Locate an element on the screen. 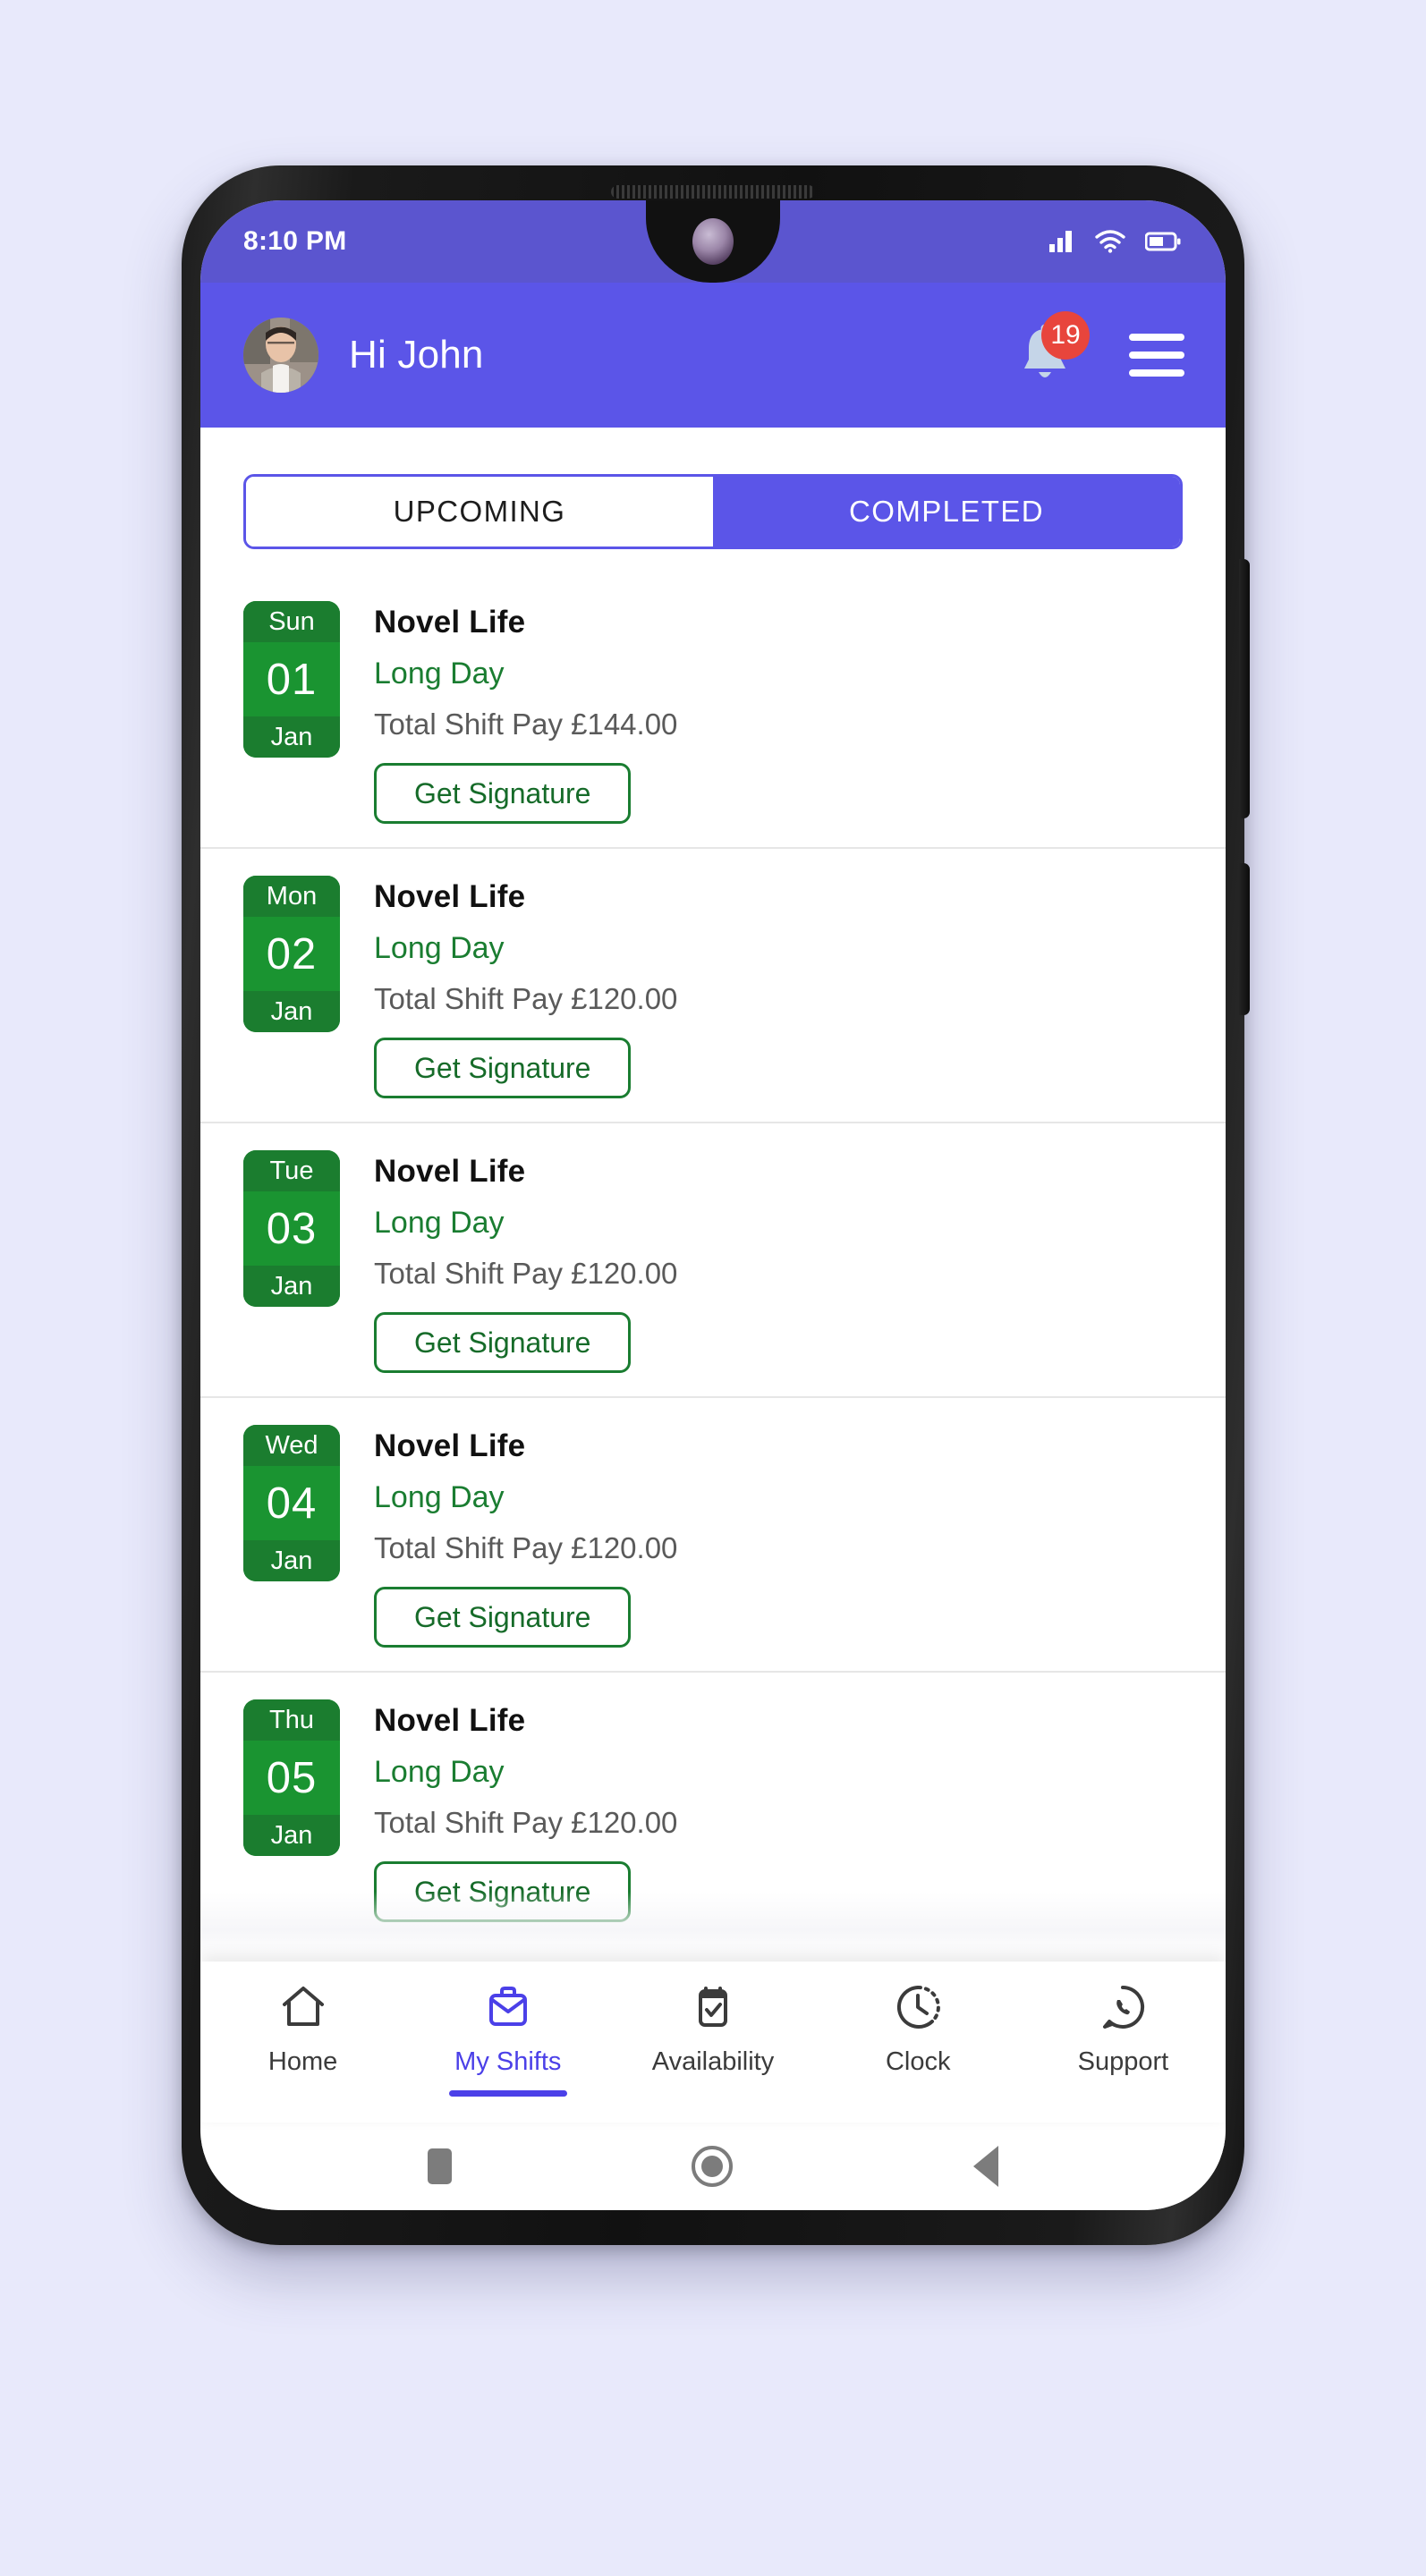 The height and width of the screenshot is (2576, 1426). nav-label: Clock is located at coordinates (918, 2061).